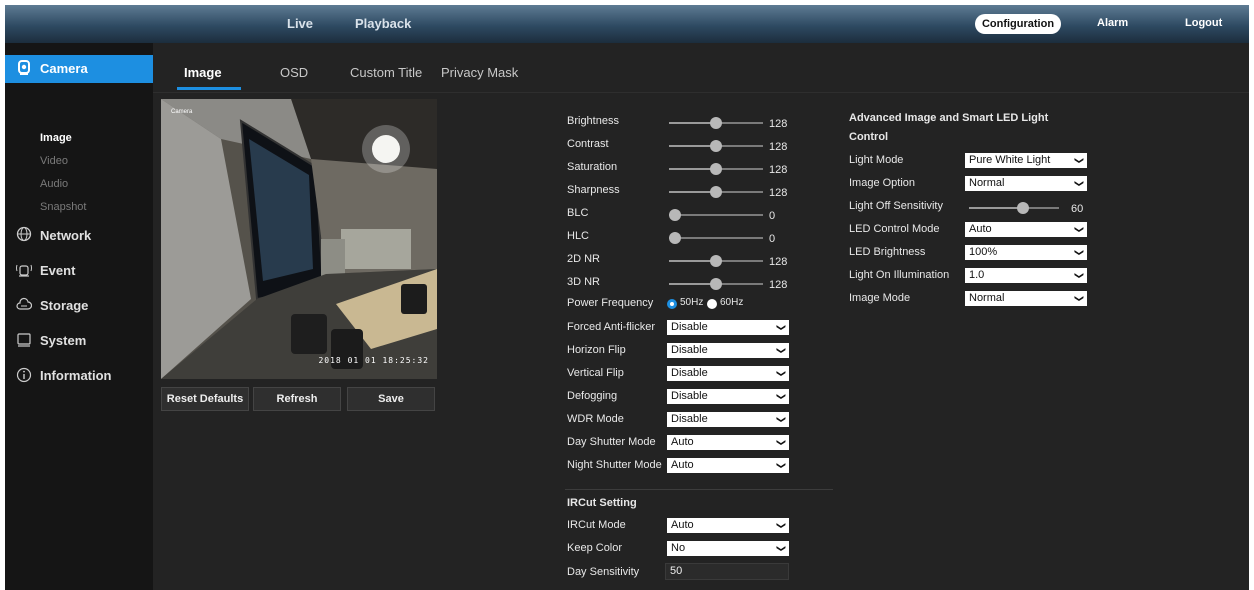  What do you see at coordinates (79, 69) in the screenshot?
I see `sidebar-item-camera: Camera` at bounding box center [79, 69].